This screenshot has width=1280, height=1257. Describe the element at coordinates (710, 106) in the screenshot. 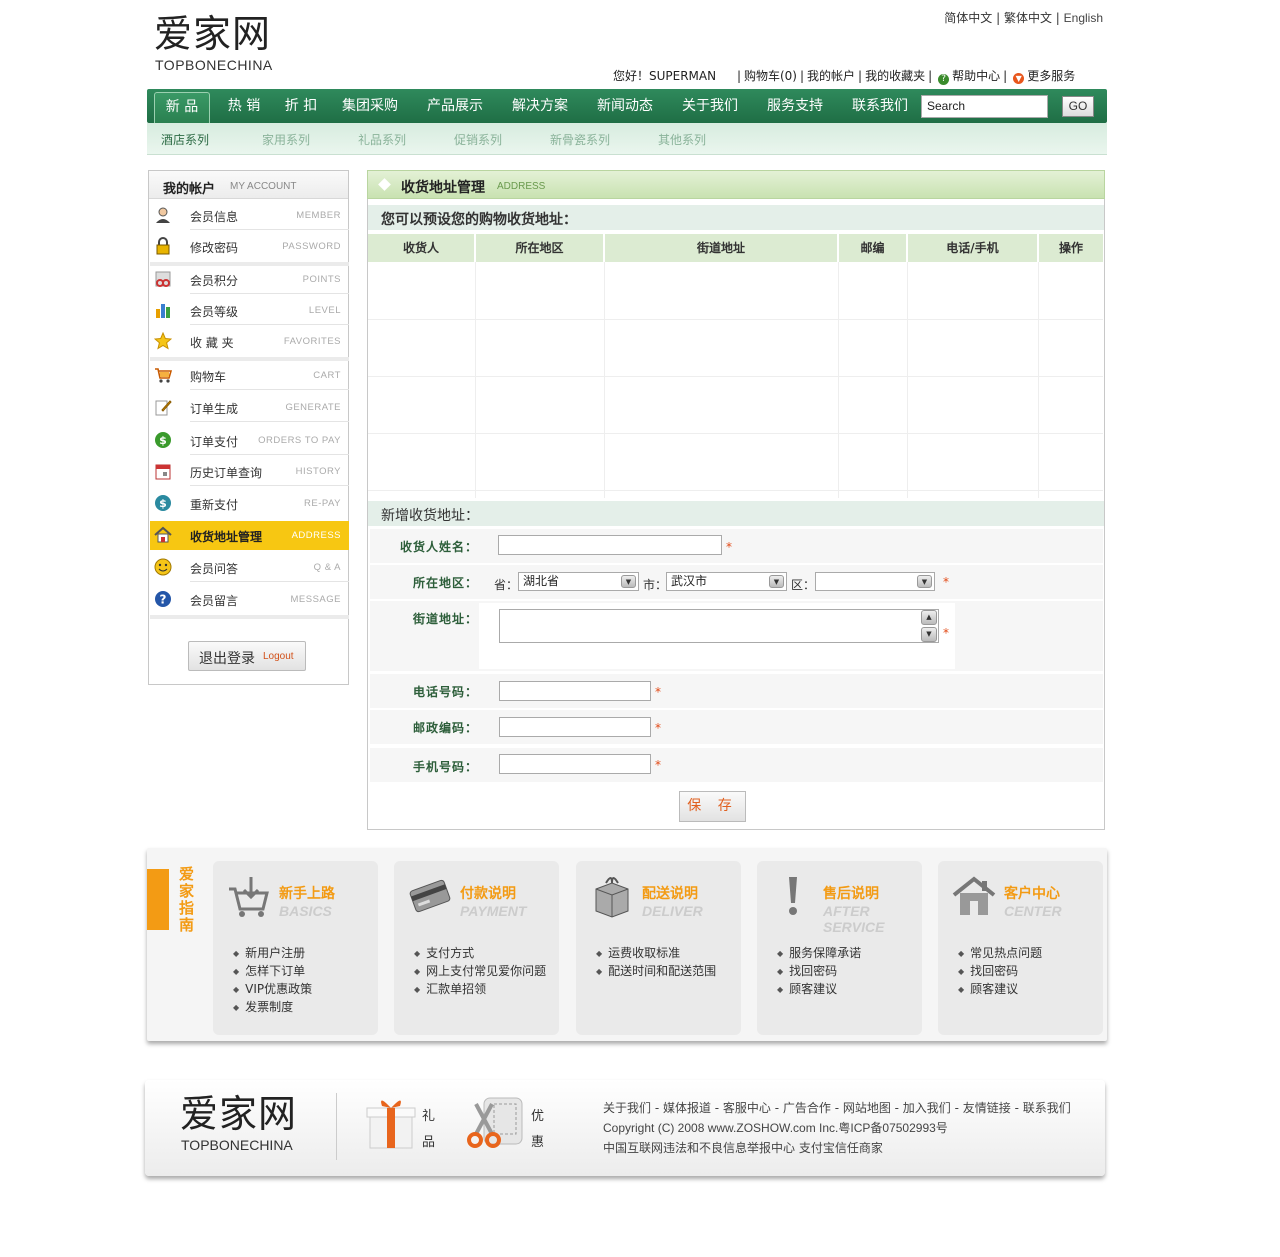

I see `nav-item-about: 关于我们` at that location.